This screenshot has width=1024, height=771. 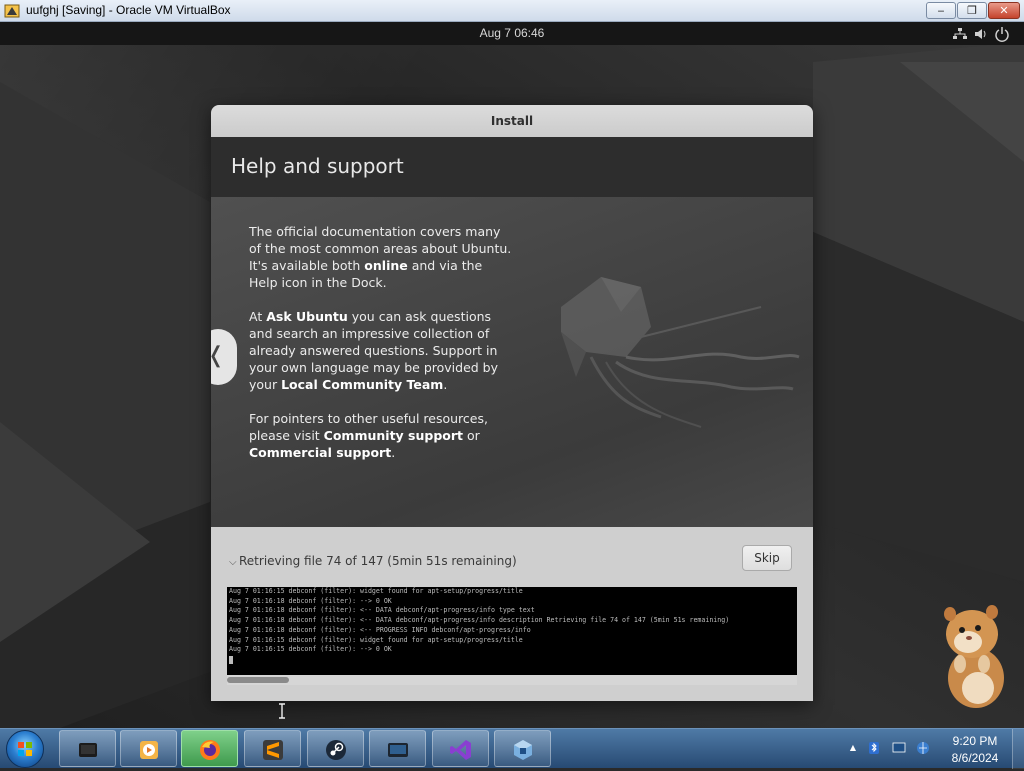 What do you see at coordinates (941, 10) in the screenshot?
I see `minimize-button: ‒` at bounding box center [941, 10].